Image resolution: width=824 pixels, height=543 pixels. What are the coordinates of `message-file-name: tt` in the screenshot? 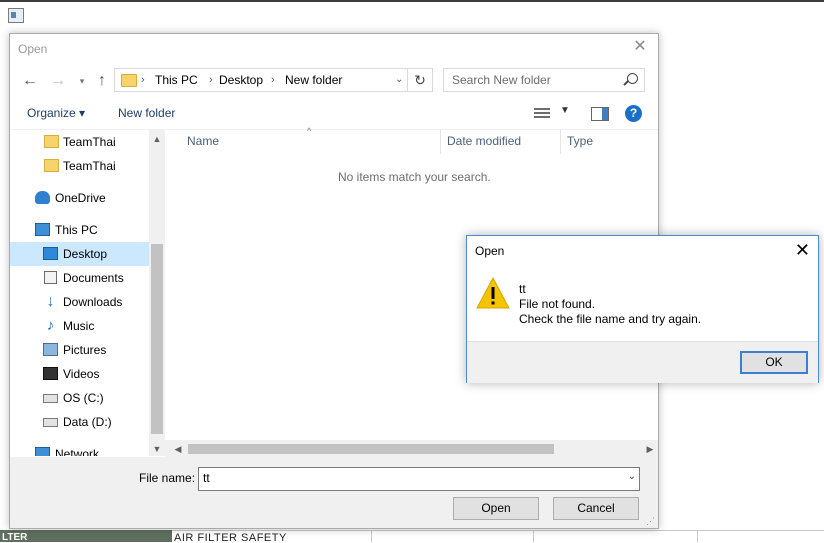 It's located at (522, 289).